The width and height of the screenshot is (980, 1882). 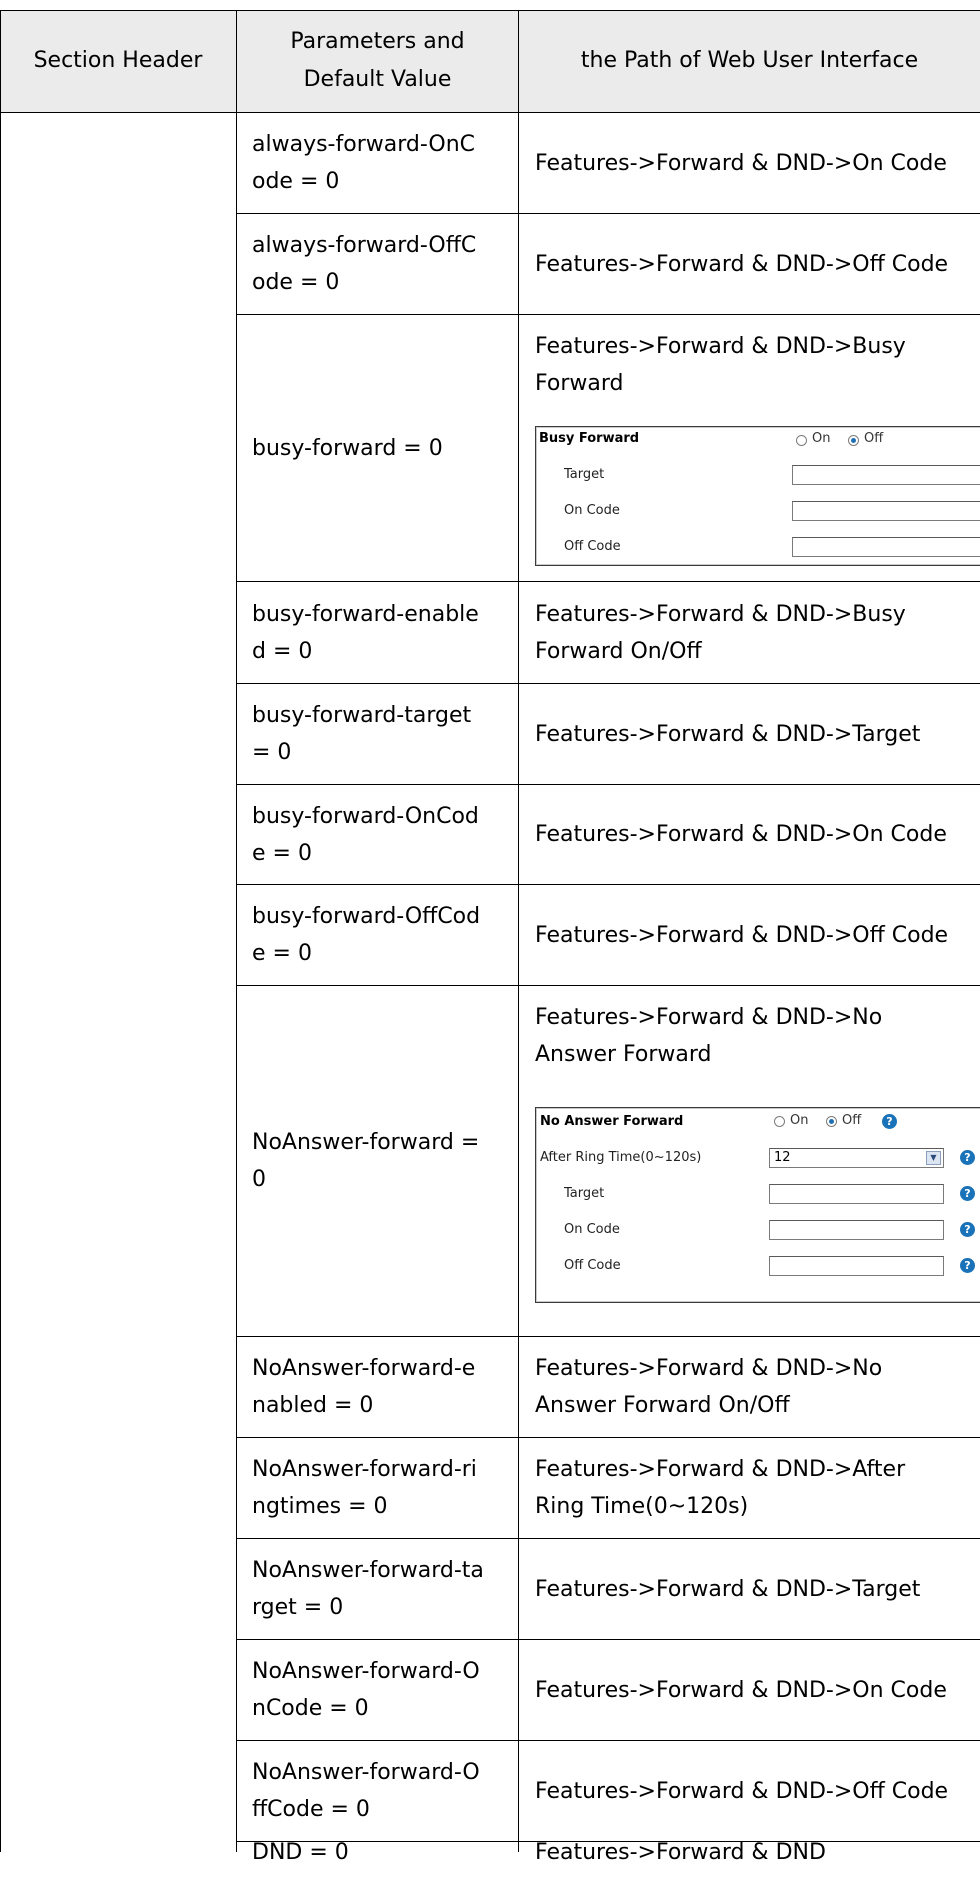 What do you see at coordinates (311, 1809) in the screenshot?
I see `param-line2: ffCode = 0` at bounding box center [311, 1809].